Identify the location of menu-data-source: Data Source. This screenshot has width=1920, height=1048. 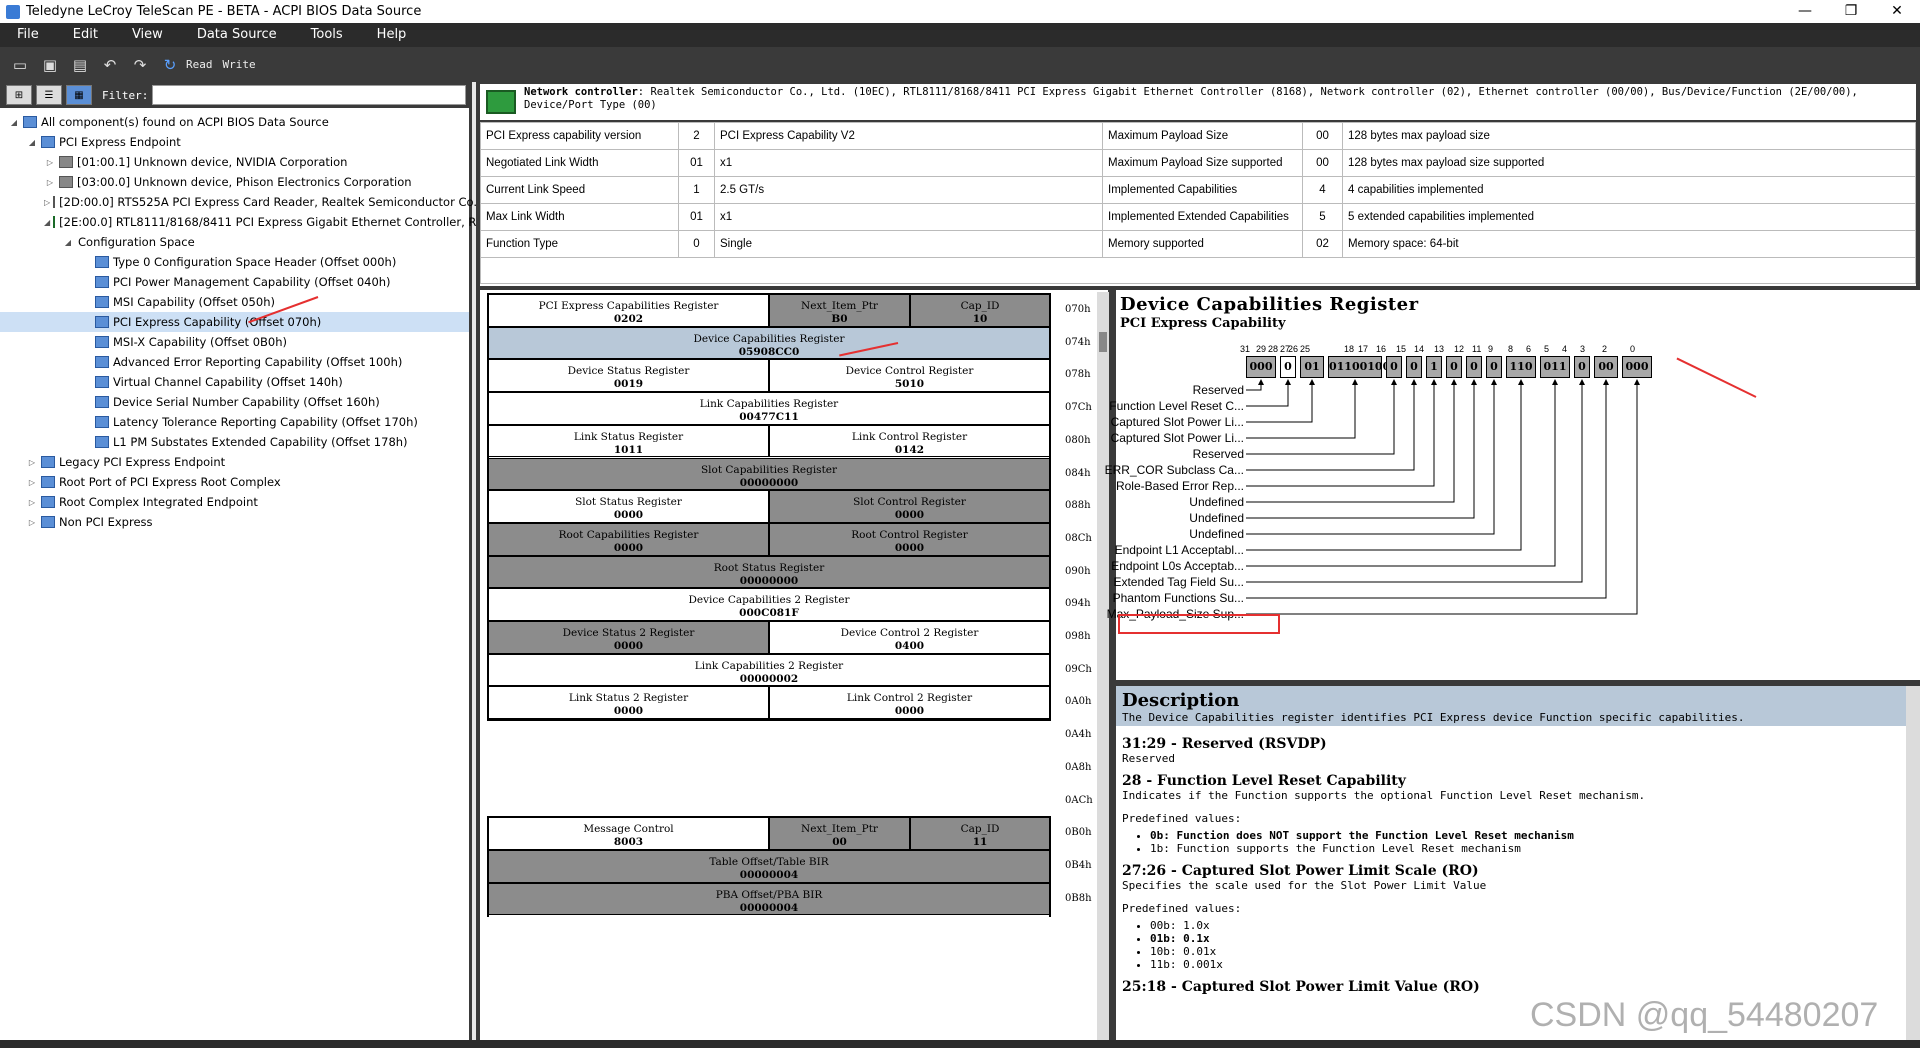
(237, 35).